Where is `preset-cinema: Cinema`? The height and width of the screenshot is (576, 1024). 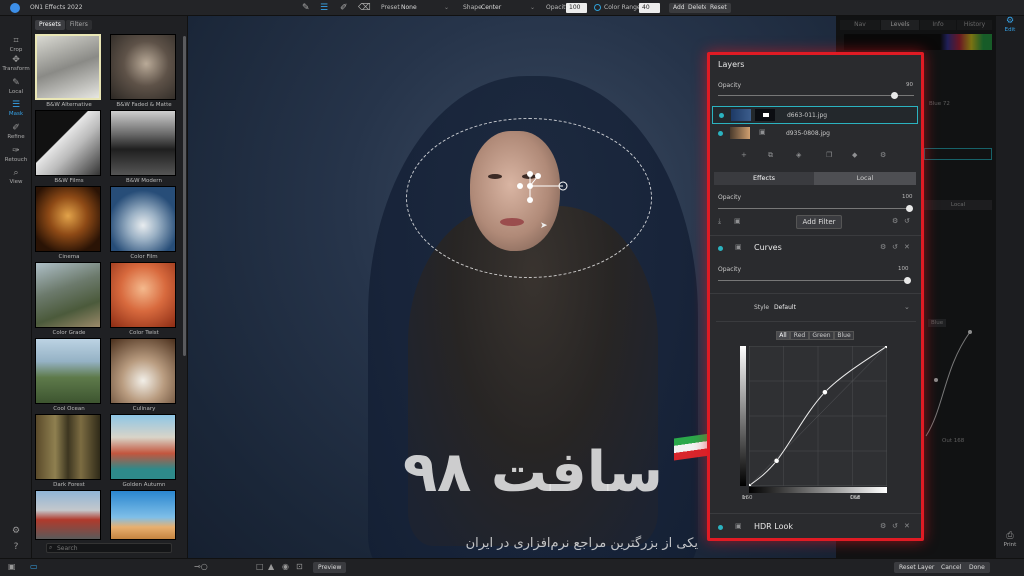 preset-cinema: Cinema is located at coordinates (69, 224).